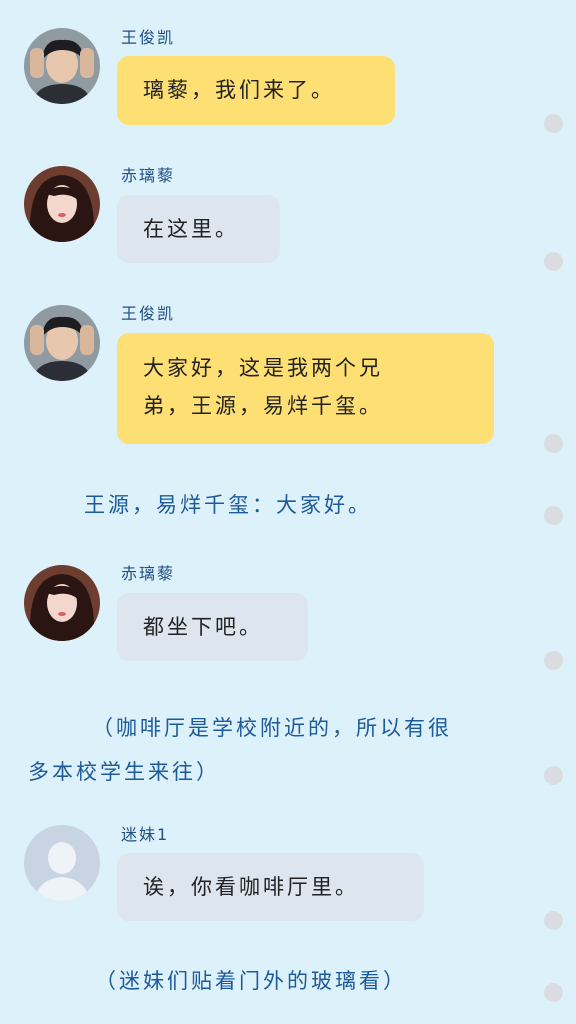  Describe the element at coordinates (272, 728) in the screenshot. I see `narration-line: （咖啡厅是学校附近的，所以有很` at that location.